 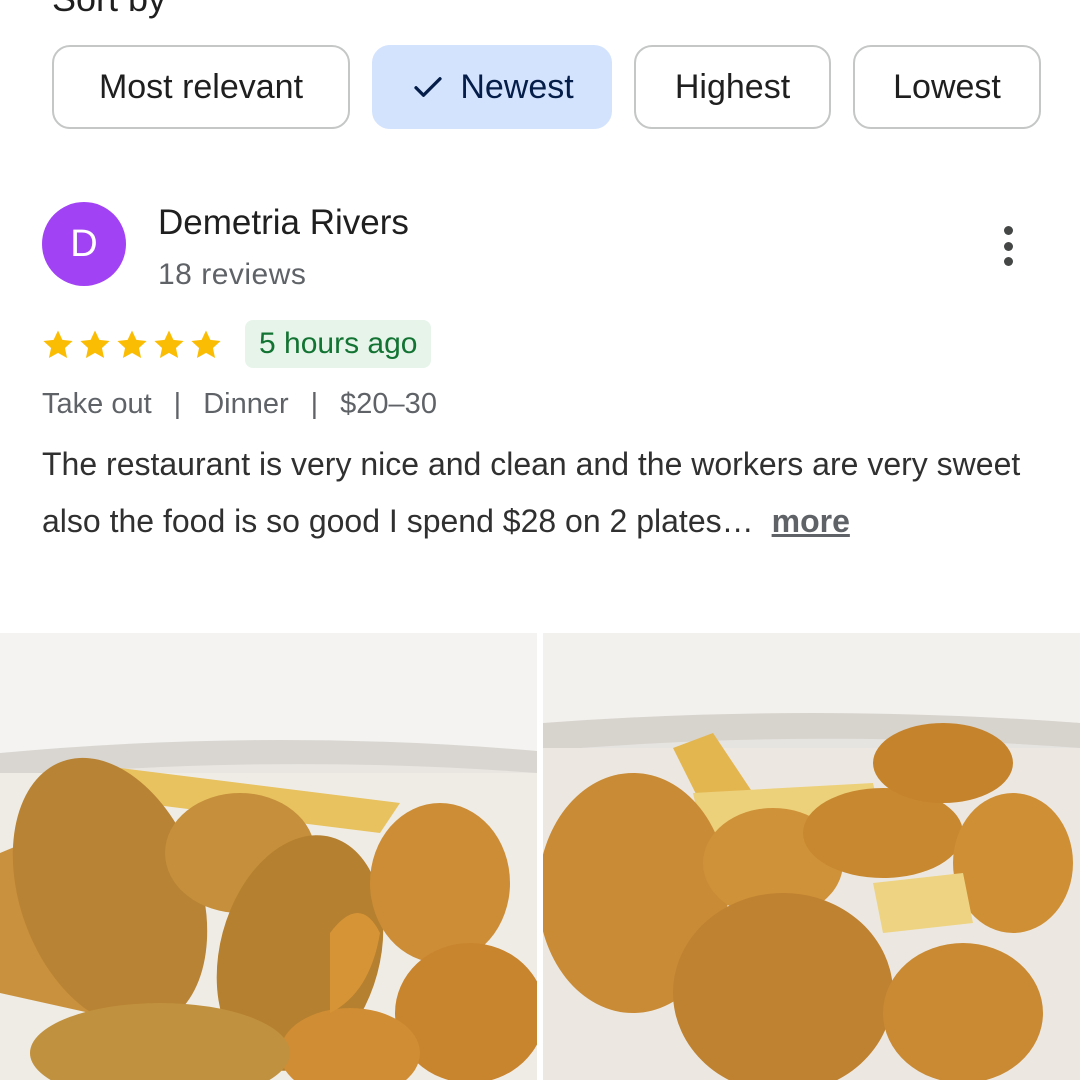 I want to click on sort-chip-lowest: Lowest, so click(x=947, y=87).